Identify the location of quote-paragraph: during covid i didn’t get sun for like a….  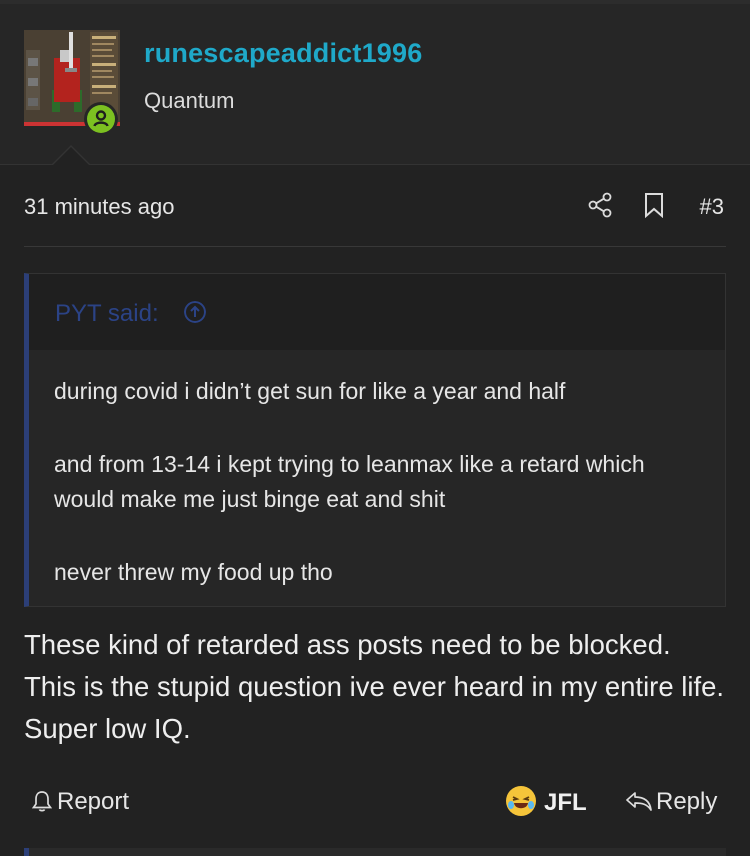
(310, 391).